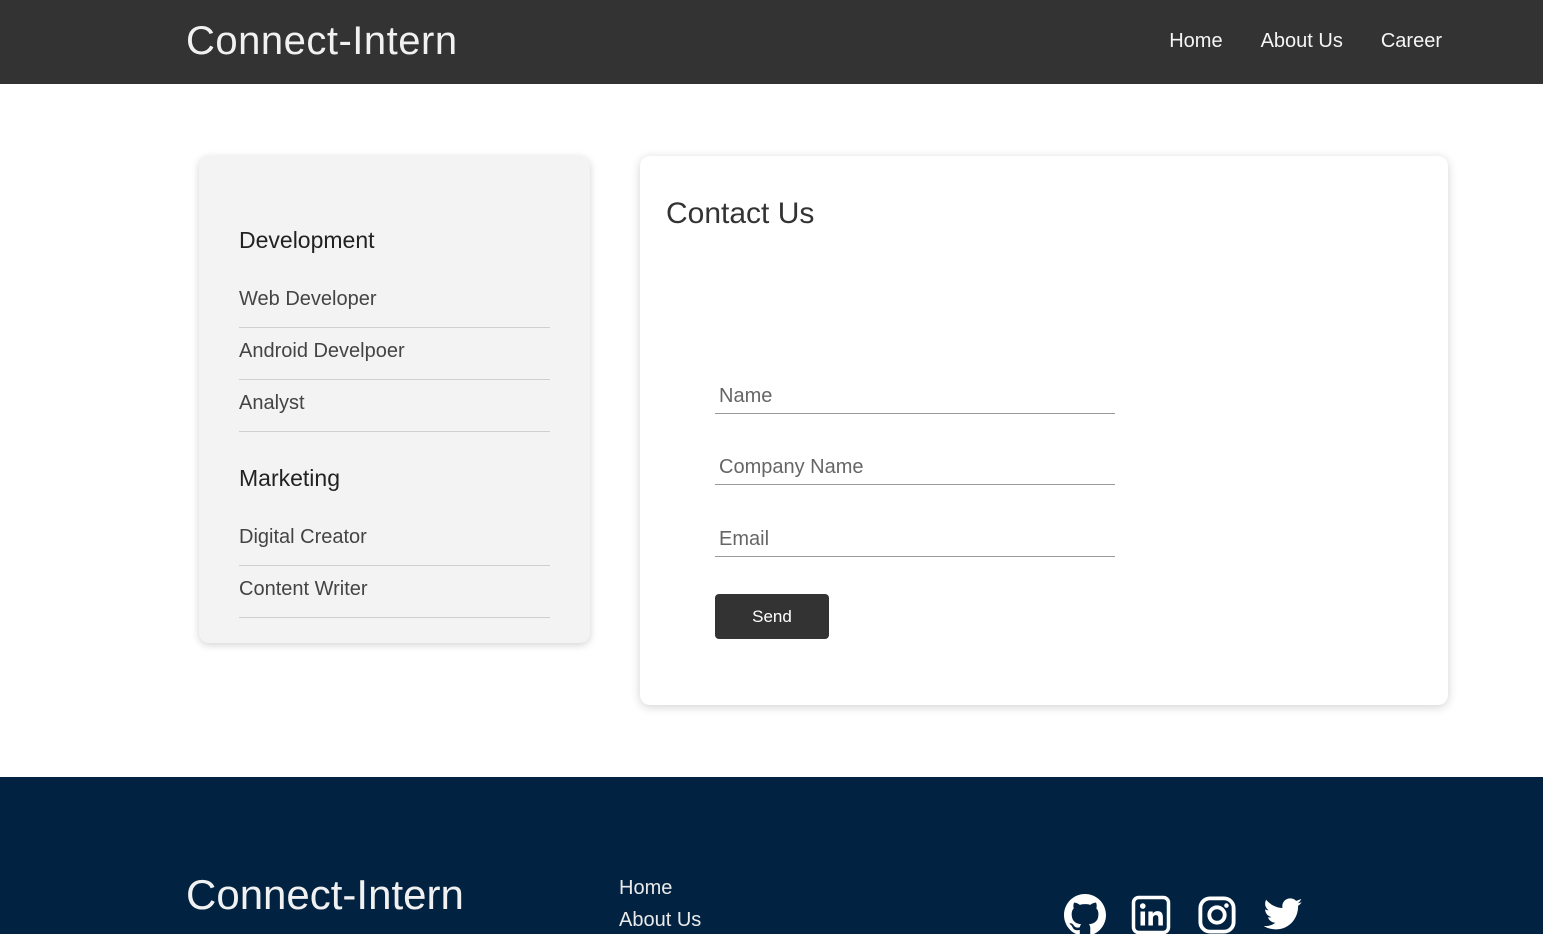 This screenshot has width=1543, height=936. I want to click on email-input, so click(915, 540).